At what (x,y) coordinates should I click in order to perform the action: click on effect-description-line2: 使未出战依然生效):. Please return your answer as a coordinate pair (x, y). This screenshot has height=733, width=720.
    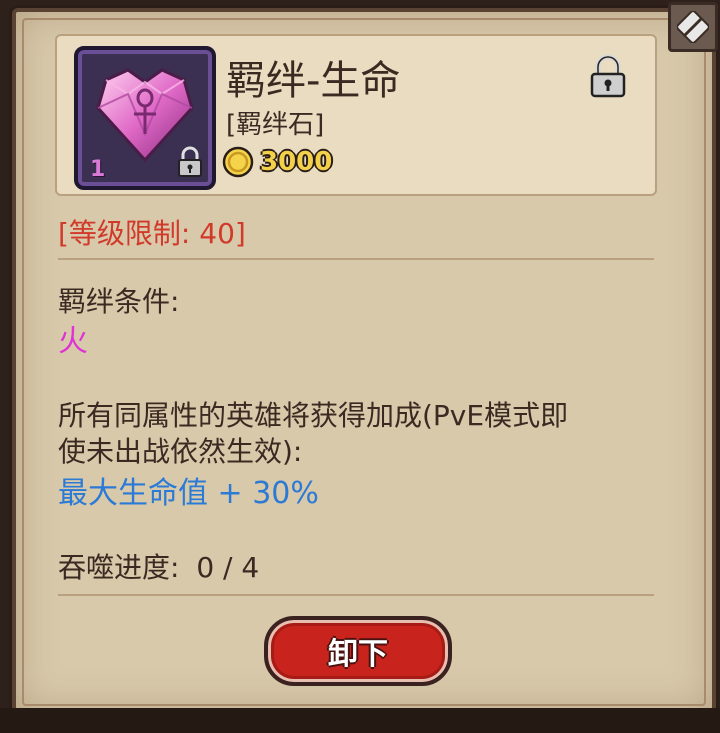
    Looking at the image, I should click on (180, 451).